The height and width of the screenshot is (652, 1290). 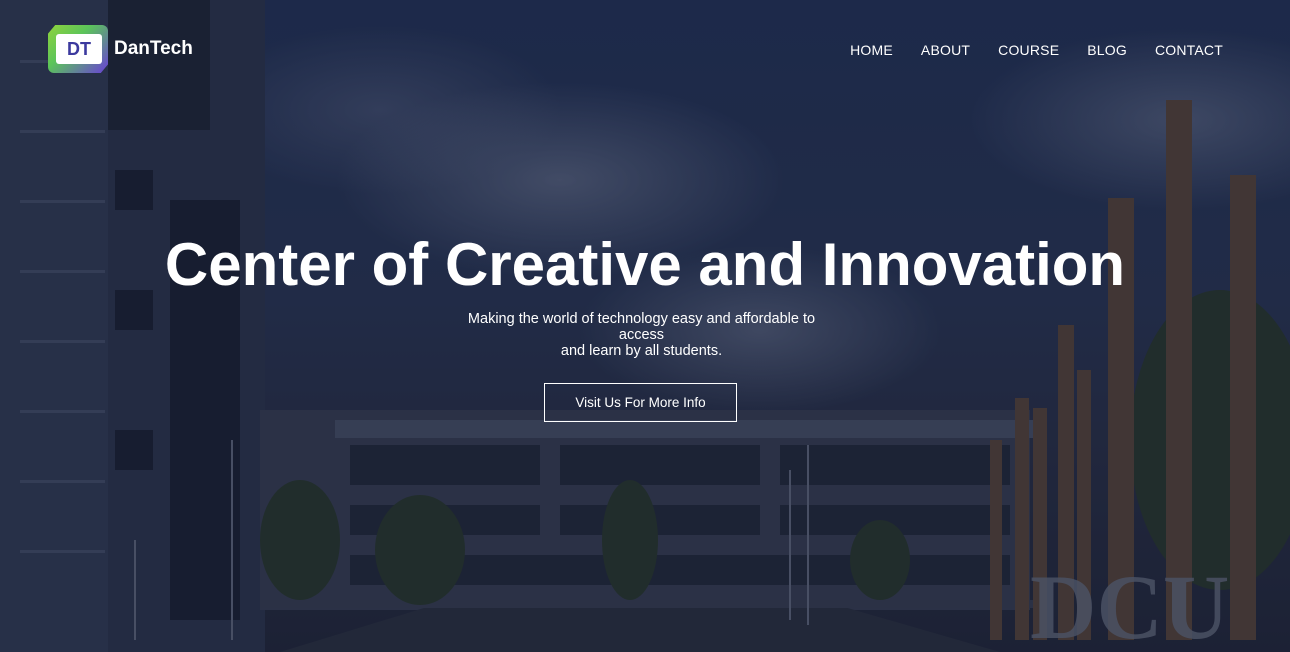 I want to click on brand-name: DanTech, so click(x=153, y=48).